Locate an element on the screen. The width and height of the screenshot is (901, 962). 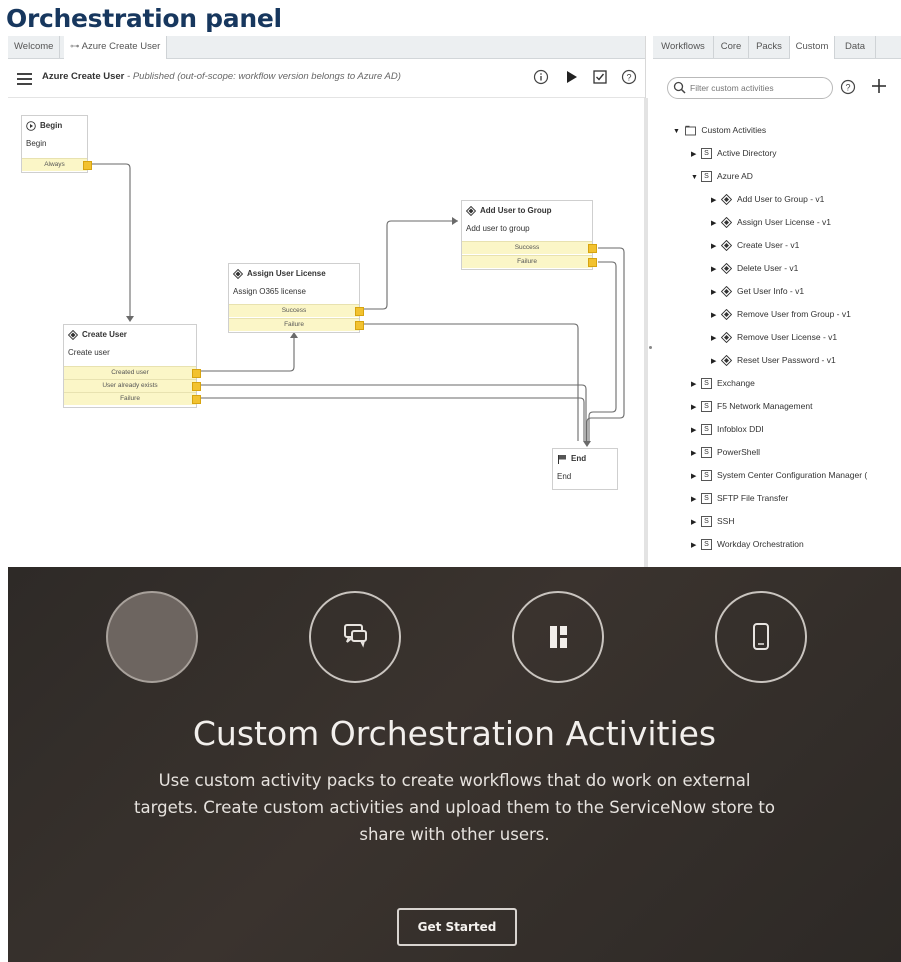
banner-title: Custom Orchestration Activities is located at coordinates (454, 733).